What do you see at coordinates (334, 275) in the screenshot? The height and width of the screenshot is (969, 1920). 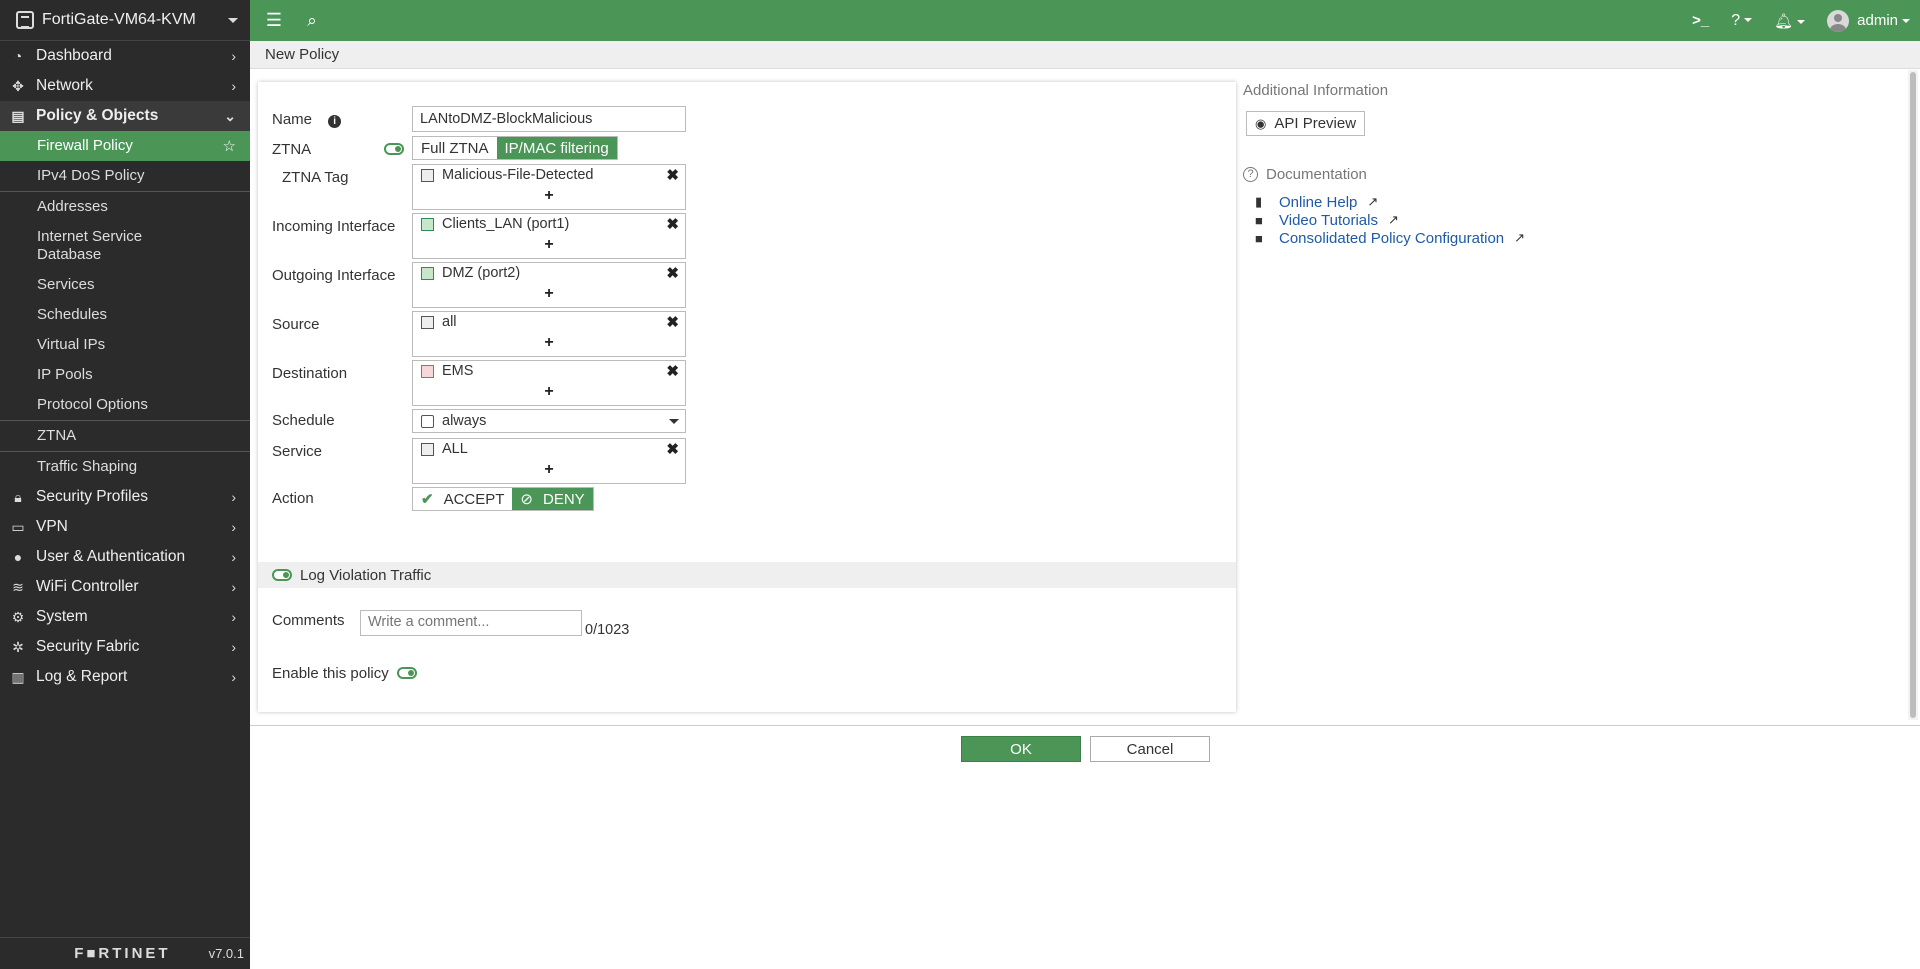 I see `outgoing-interface-label: Outgoing Interface` at bounding box center [334, 275].